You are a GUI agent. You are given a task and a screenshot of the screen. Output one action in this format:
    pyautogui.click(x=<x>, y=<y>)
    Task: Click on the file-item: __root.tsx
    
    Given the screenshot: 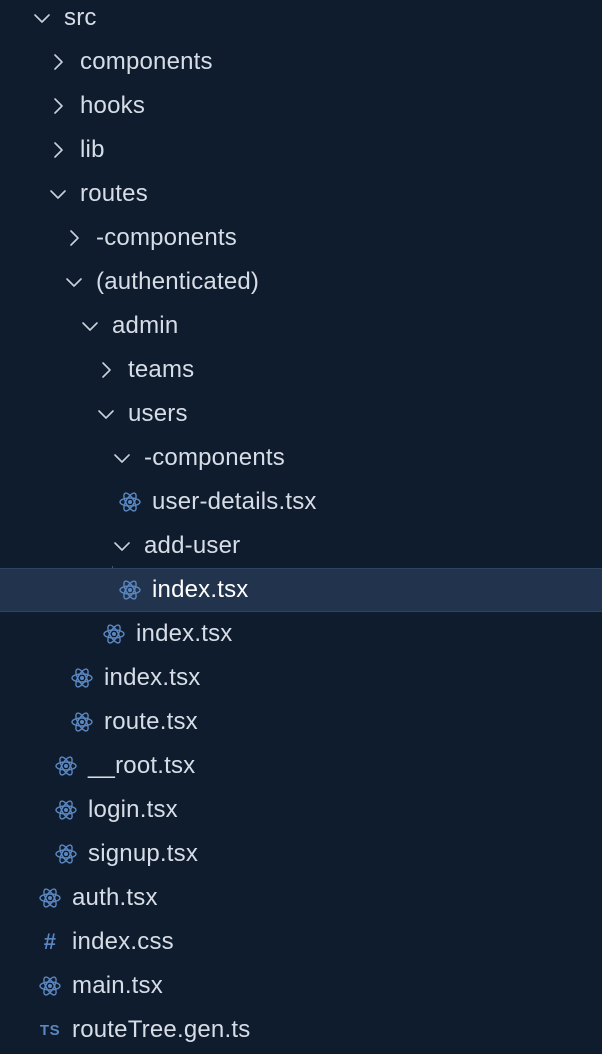 What is the action you would take?
    pyautogui.click(x=301, y=766)
    